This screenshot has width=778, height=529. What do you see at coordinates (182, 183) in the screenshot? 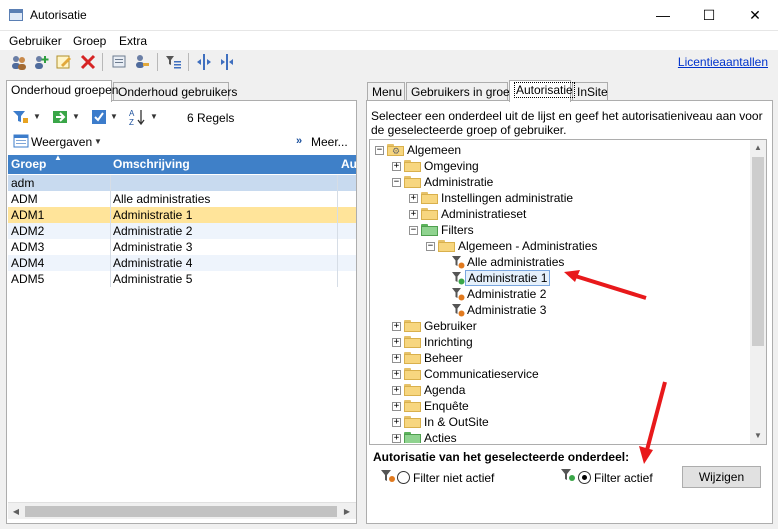
I see `filter-row: adm` at bounding box center [182, 183].